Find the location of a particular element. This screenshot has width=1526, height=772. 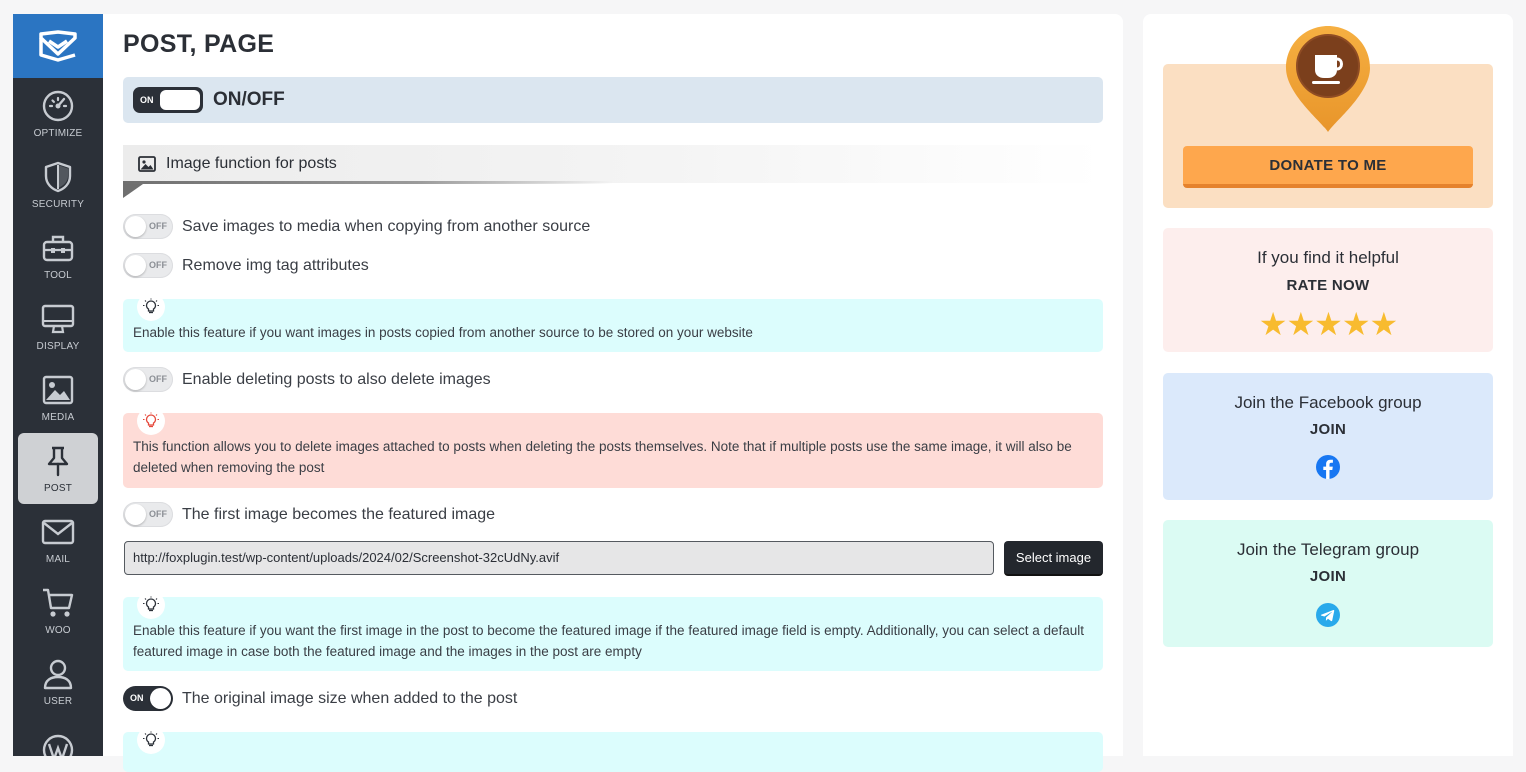

sidebar-item-label: DISPLAY is located at coordinates (58, 346).